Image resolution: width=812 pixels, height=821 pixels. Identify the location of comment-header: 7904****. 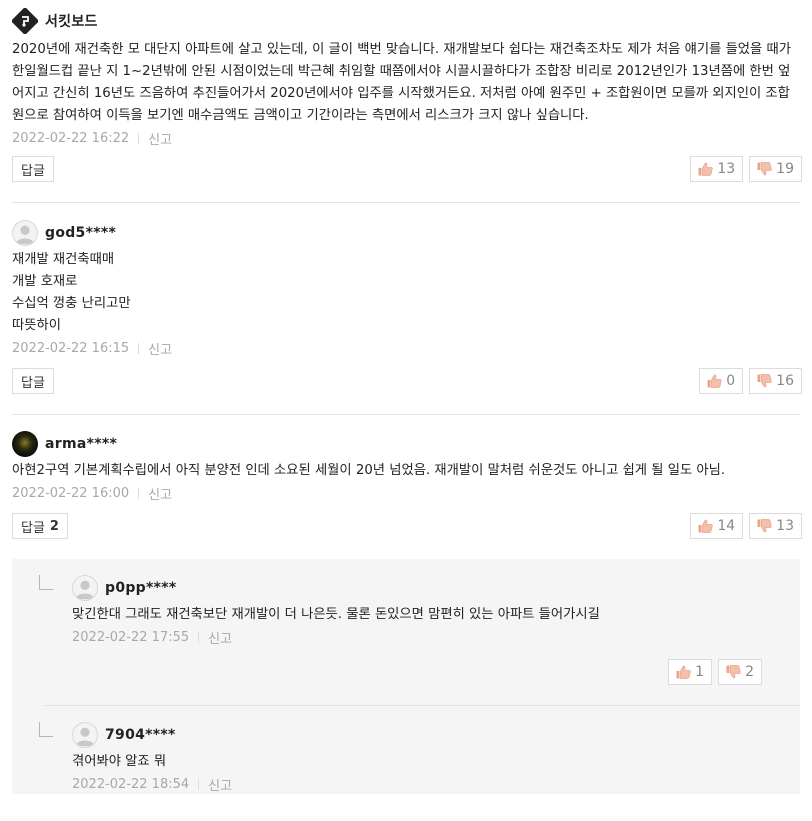
(426, 735).